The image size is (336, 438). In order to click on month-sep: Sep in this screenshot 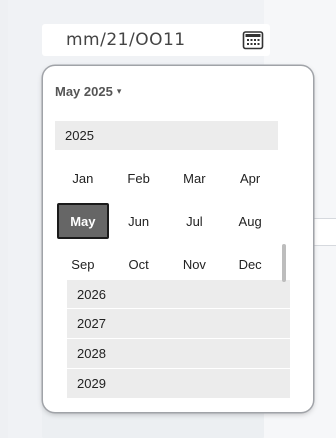, I will do `click(83, 264)`.